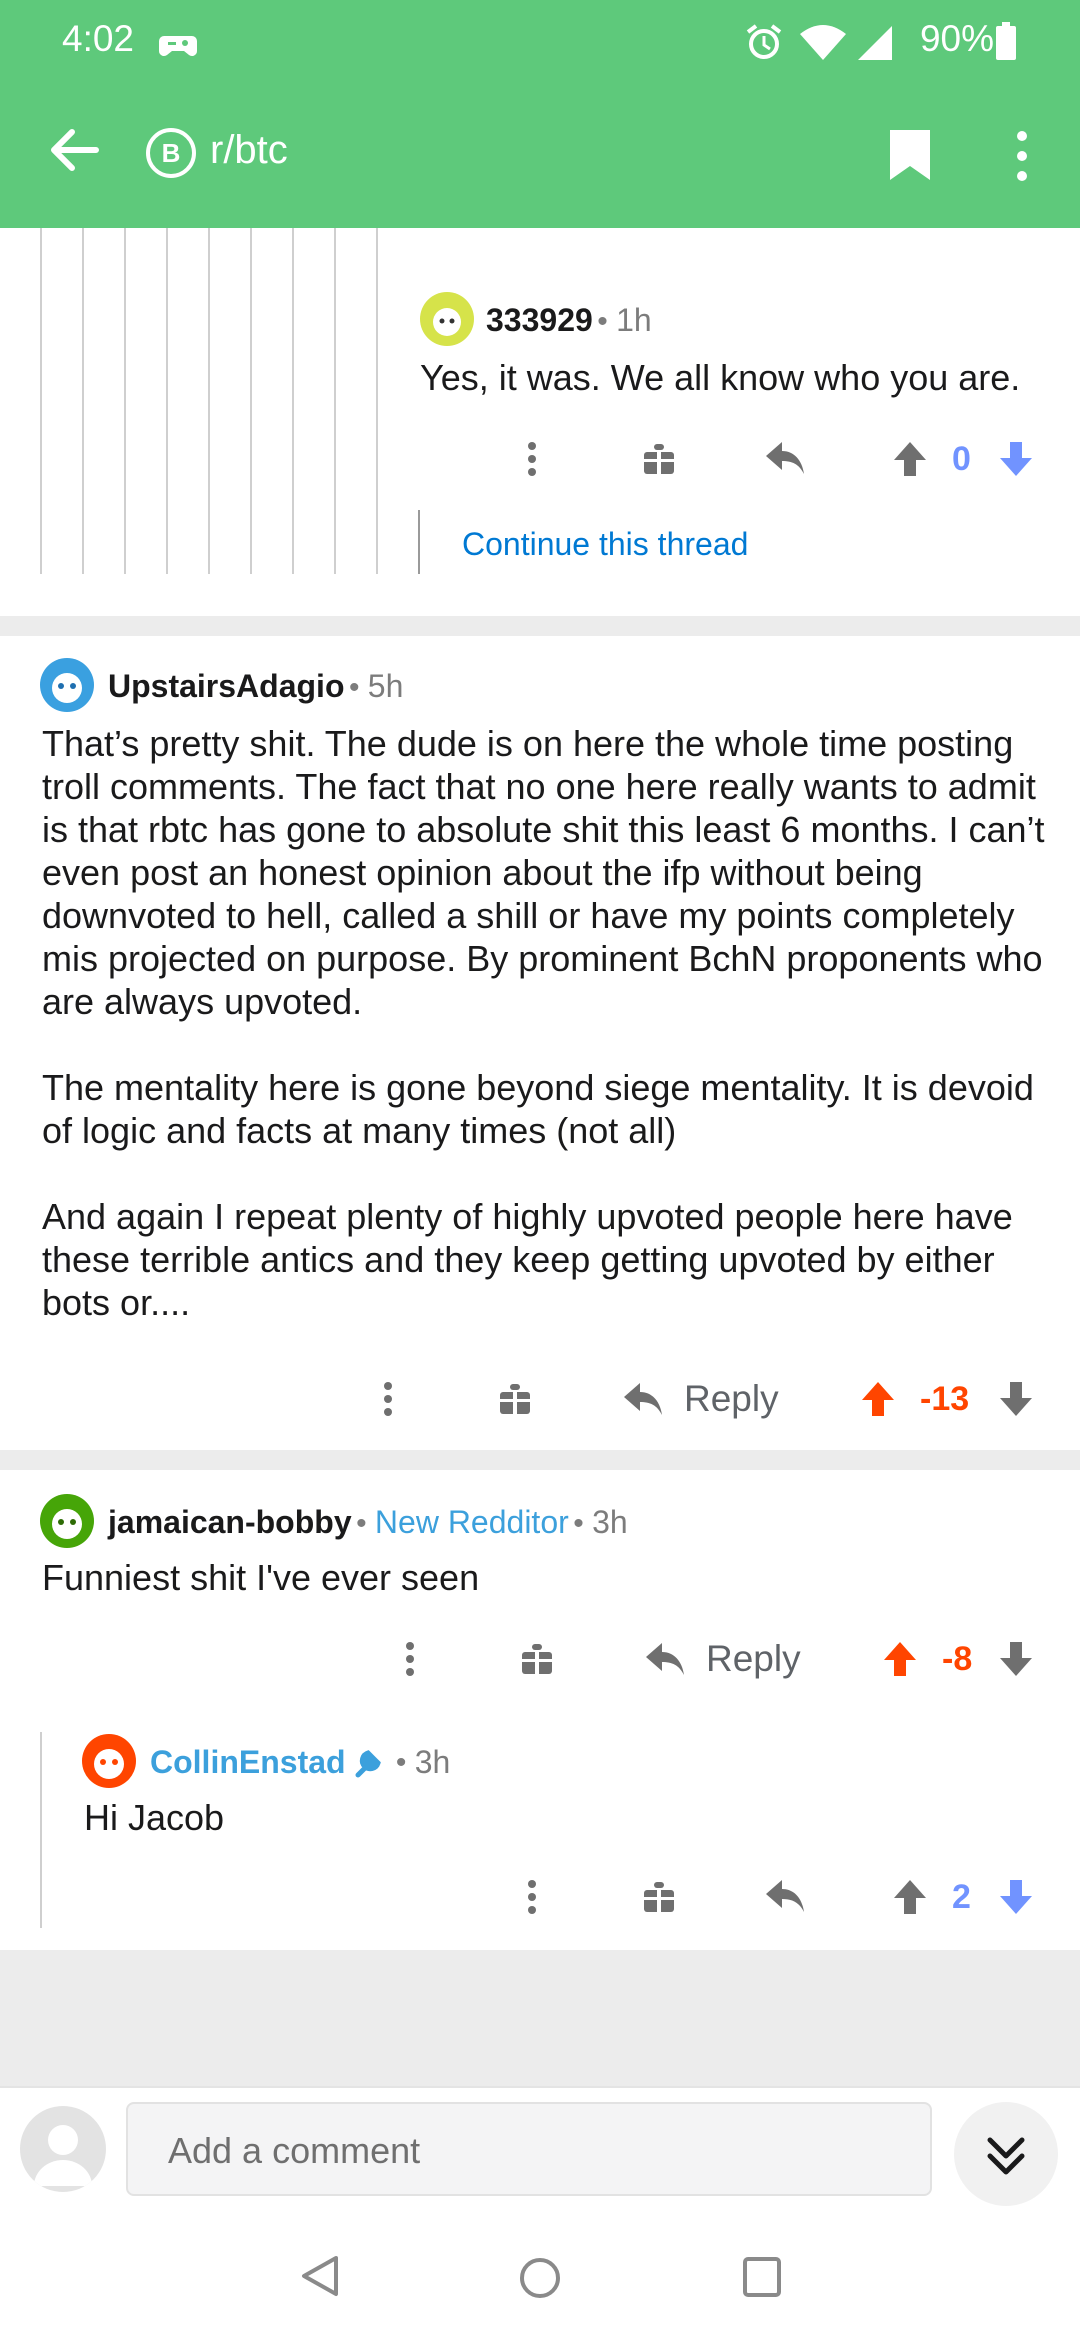  What do you see at coordinates (764, 41) in the screenshot?
I see `alarm-icon` at bounding box center [764, 41].